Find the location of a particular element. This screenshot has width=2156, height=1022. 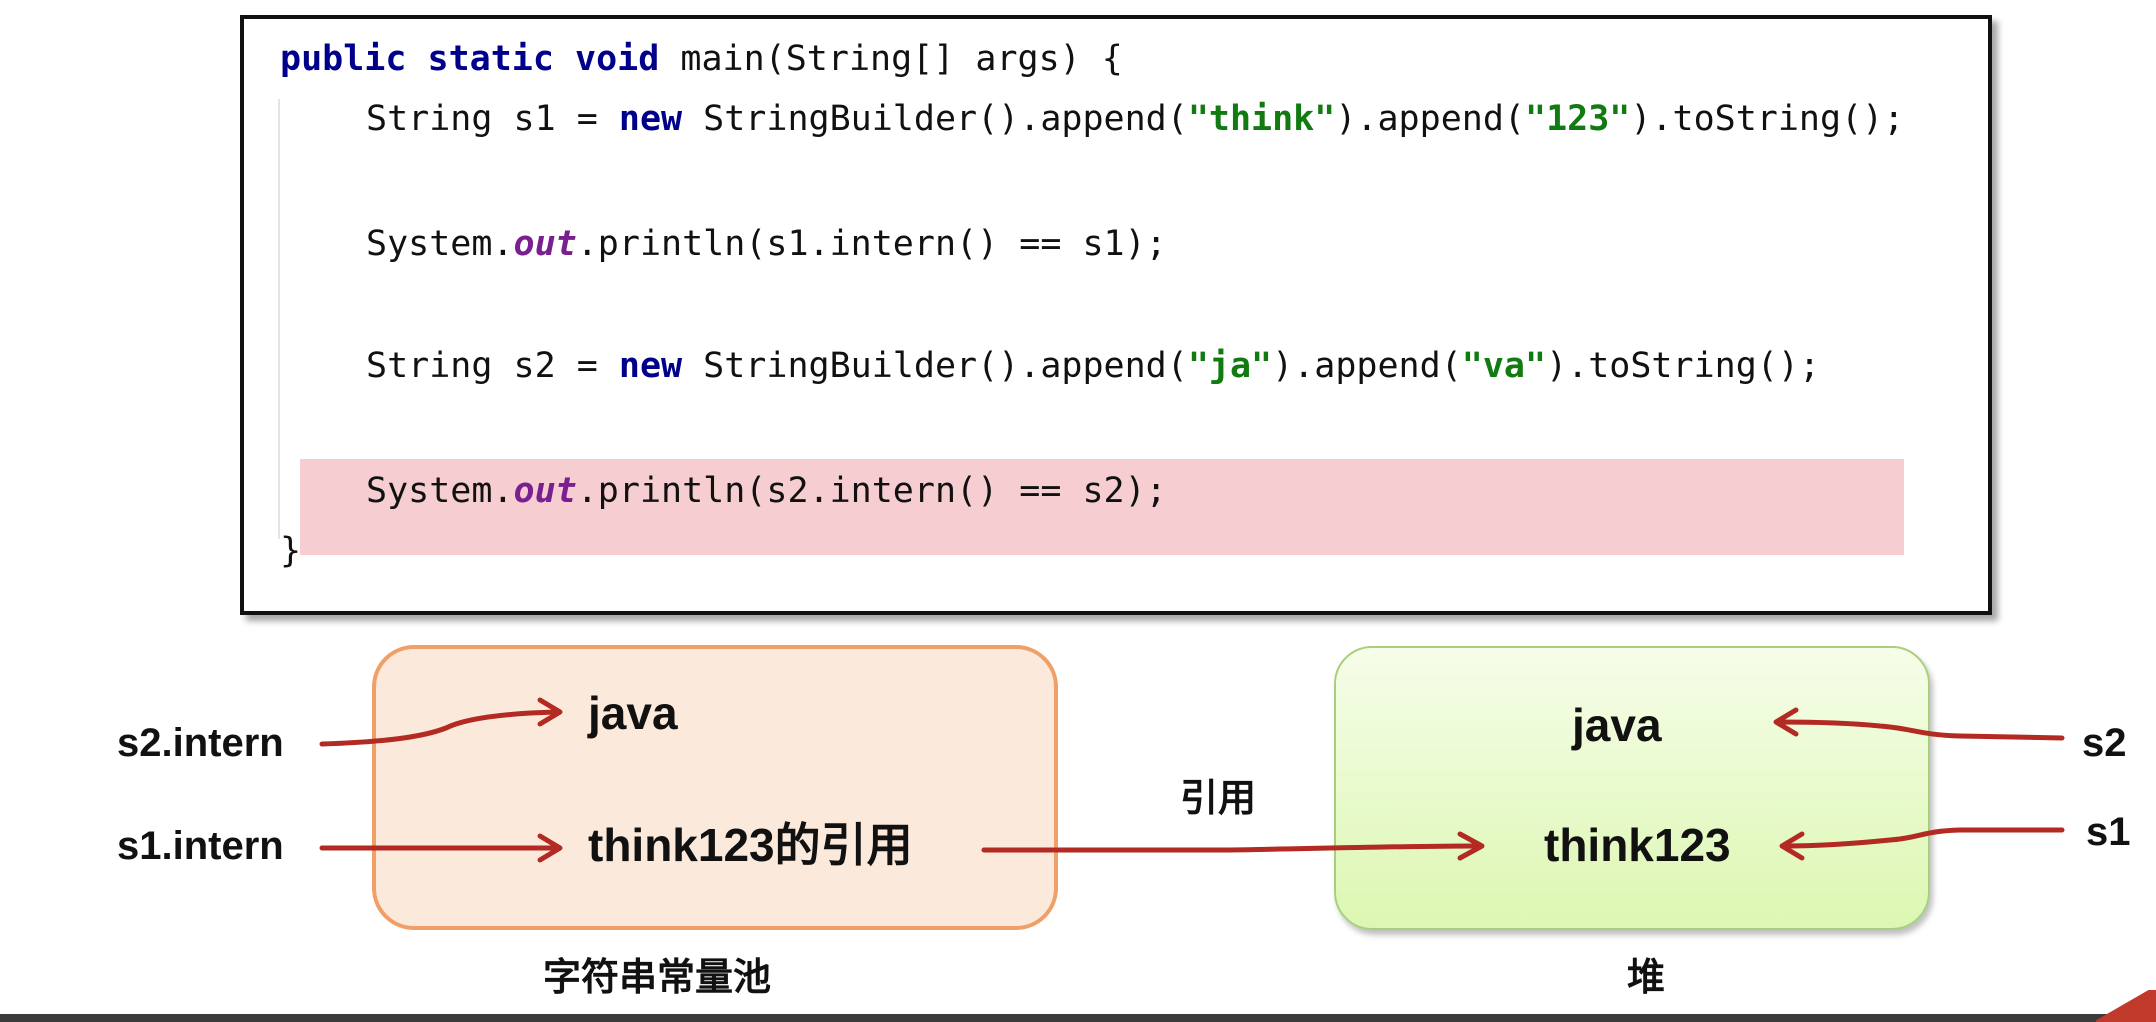

corner-accent is located at coordinates (2126, 1006).